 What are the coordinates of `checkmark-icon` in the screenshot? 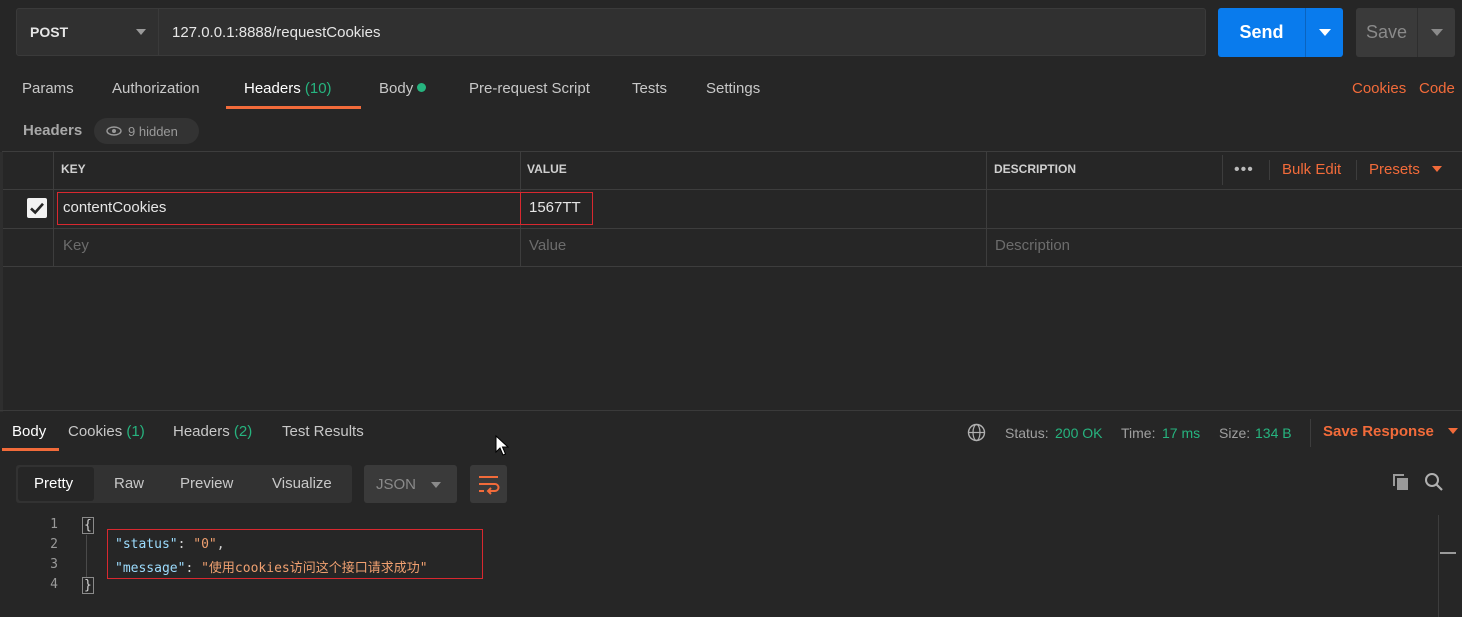 It's located at (37, 208).